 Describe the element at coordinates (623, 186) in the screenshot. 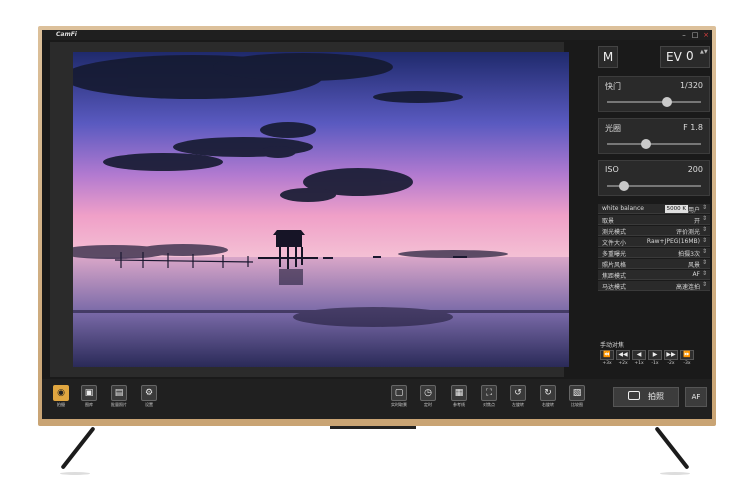

I see `iso-slider-thumb` at that location.